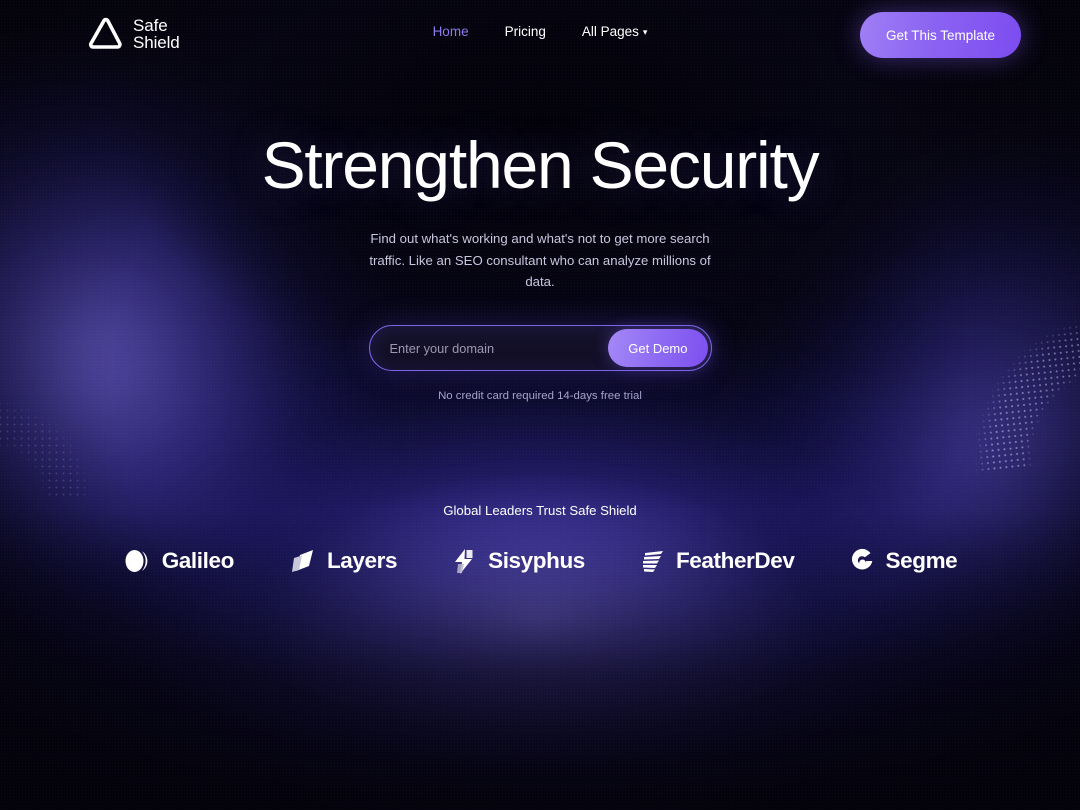 This screenshot has height=810, width=1080. What do you see at coordinates (464, 561) in the screenshot?
I see `lightning-bolt-icon` at bounding box center [464, 561].